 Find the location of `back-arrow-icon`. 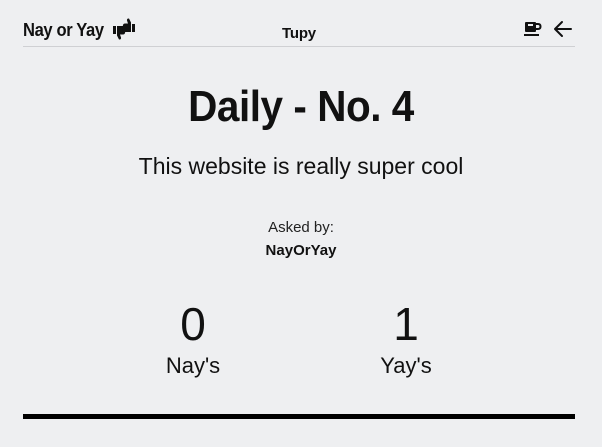

back-arrow-icon is located at coordinates (563, 29).